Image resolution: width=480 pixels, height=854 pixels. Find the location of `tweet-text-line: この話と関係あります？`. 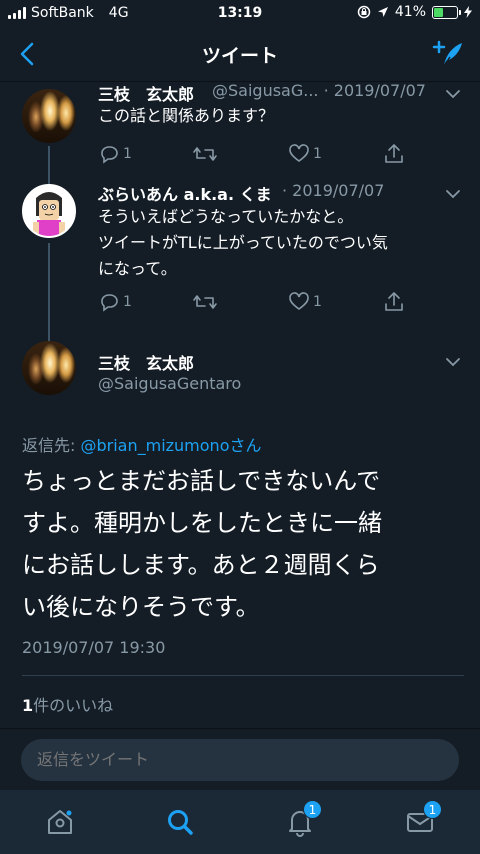

tweet-text-line: この話と関係あります？ is located at coordinates (186, 115).